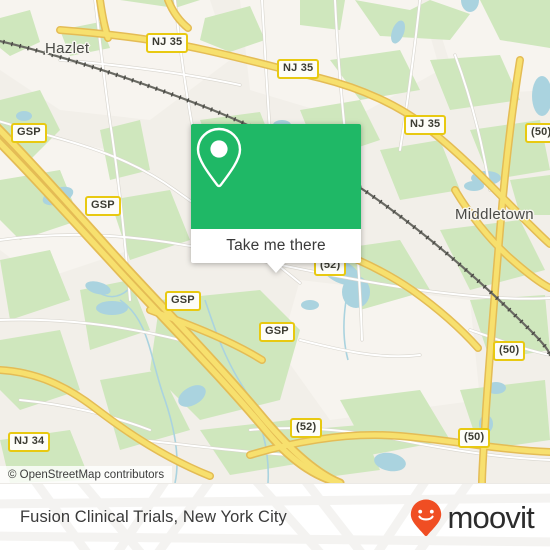  I want to click on callout-icon-panel, so click(276, 176).